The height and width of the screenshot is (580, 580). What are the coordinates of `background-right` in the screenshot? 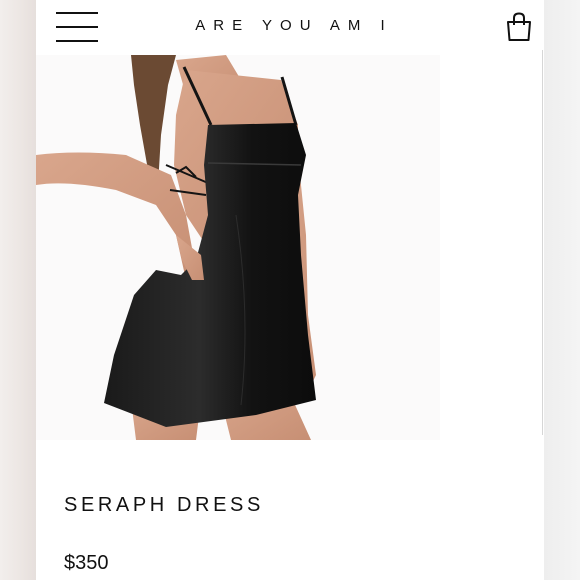 It's located at (562, 290).